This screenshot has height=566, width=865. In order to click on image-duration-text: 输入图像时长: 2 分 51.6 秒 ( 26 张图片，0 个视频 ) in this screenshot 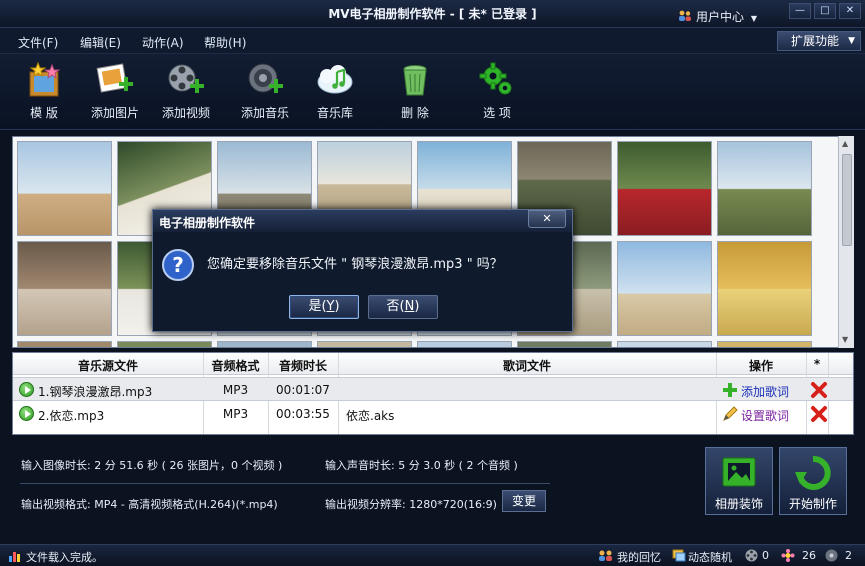, I will do `click(152, 465)`.